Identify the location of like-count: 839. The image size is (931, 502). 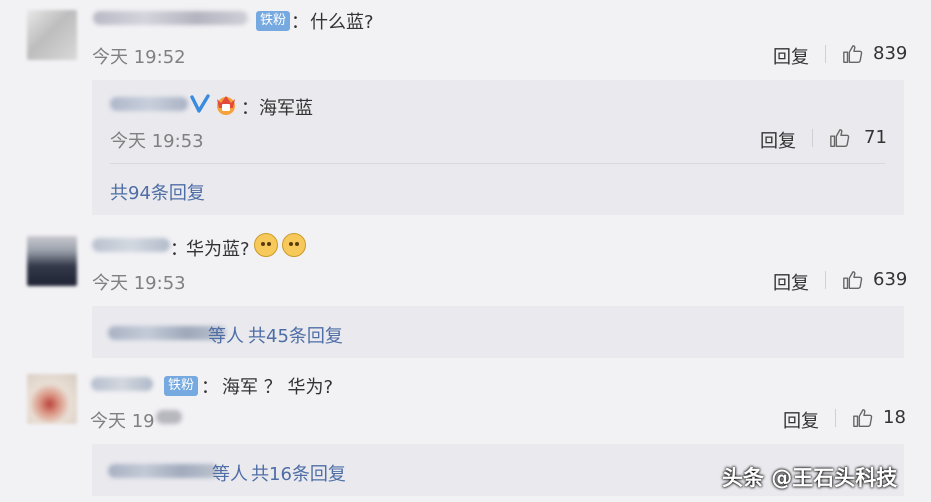
(890, 53).